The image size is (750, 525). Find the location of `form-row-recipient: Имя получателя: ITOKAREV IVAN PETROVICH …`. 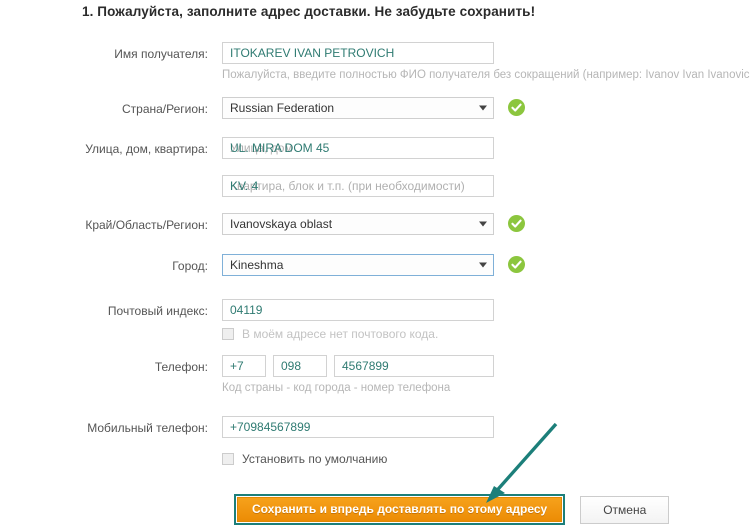

form-row-recipient: Имя получателя: ITOKAREV IVAN PETROVICH … is located at coordinates (375, 62).